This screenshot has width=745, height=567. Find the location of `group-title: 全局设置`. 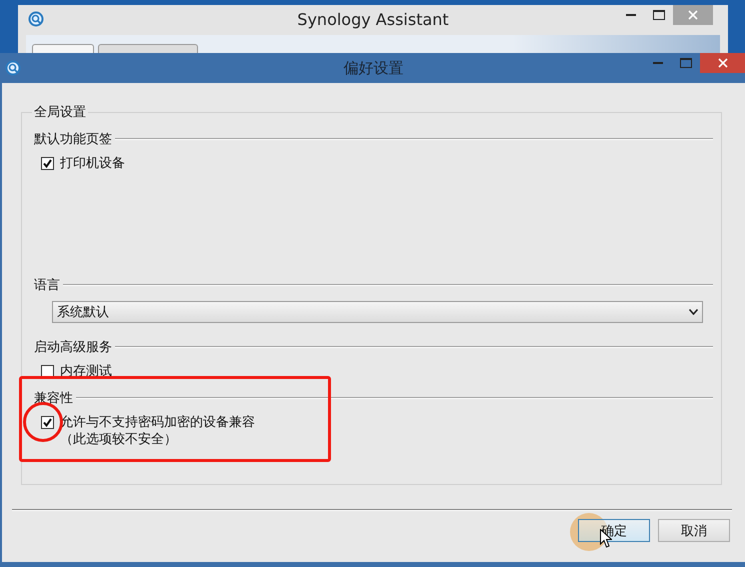

group-title: 全局设置 is located at coordinates (60, 112).